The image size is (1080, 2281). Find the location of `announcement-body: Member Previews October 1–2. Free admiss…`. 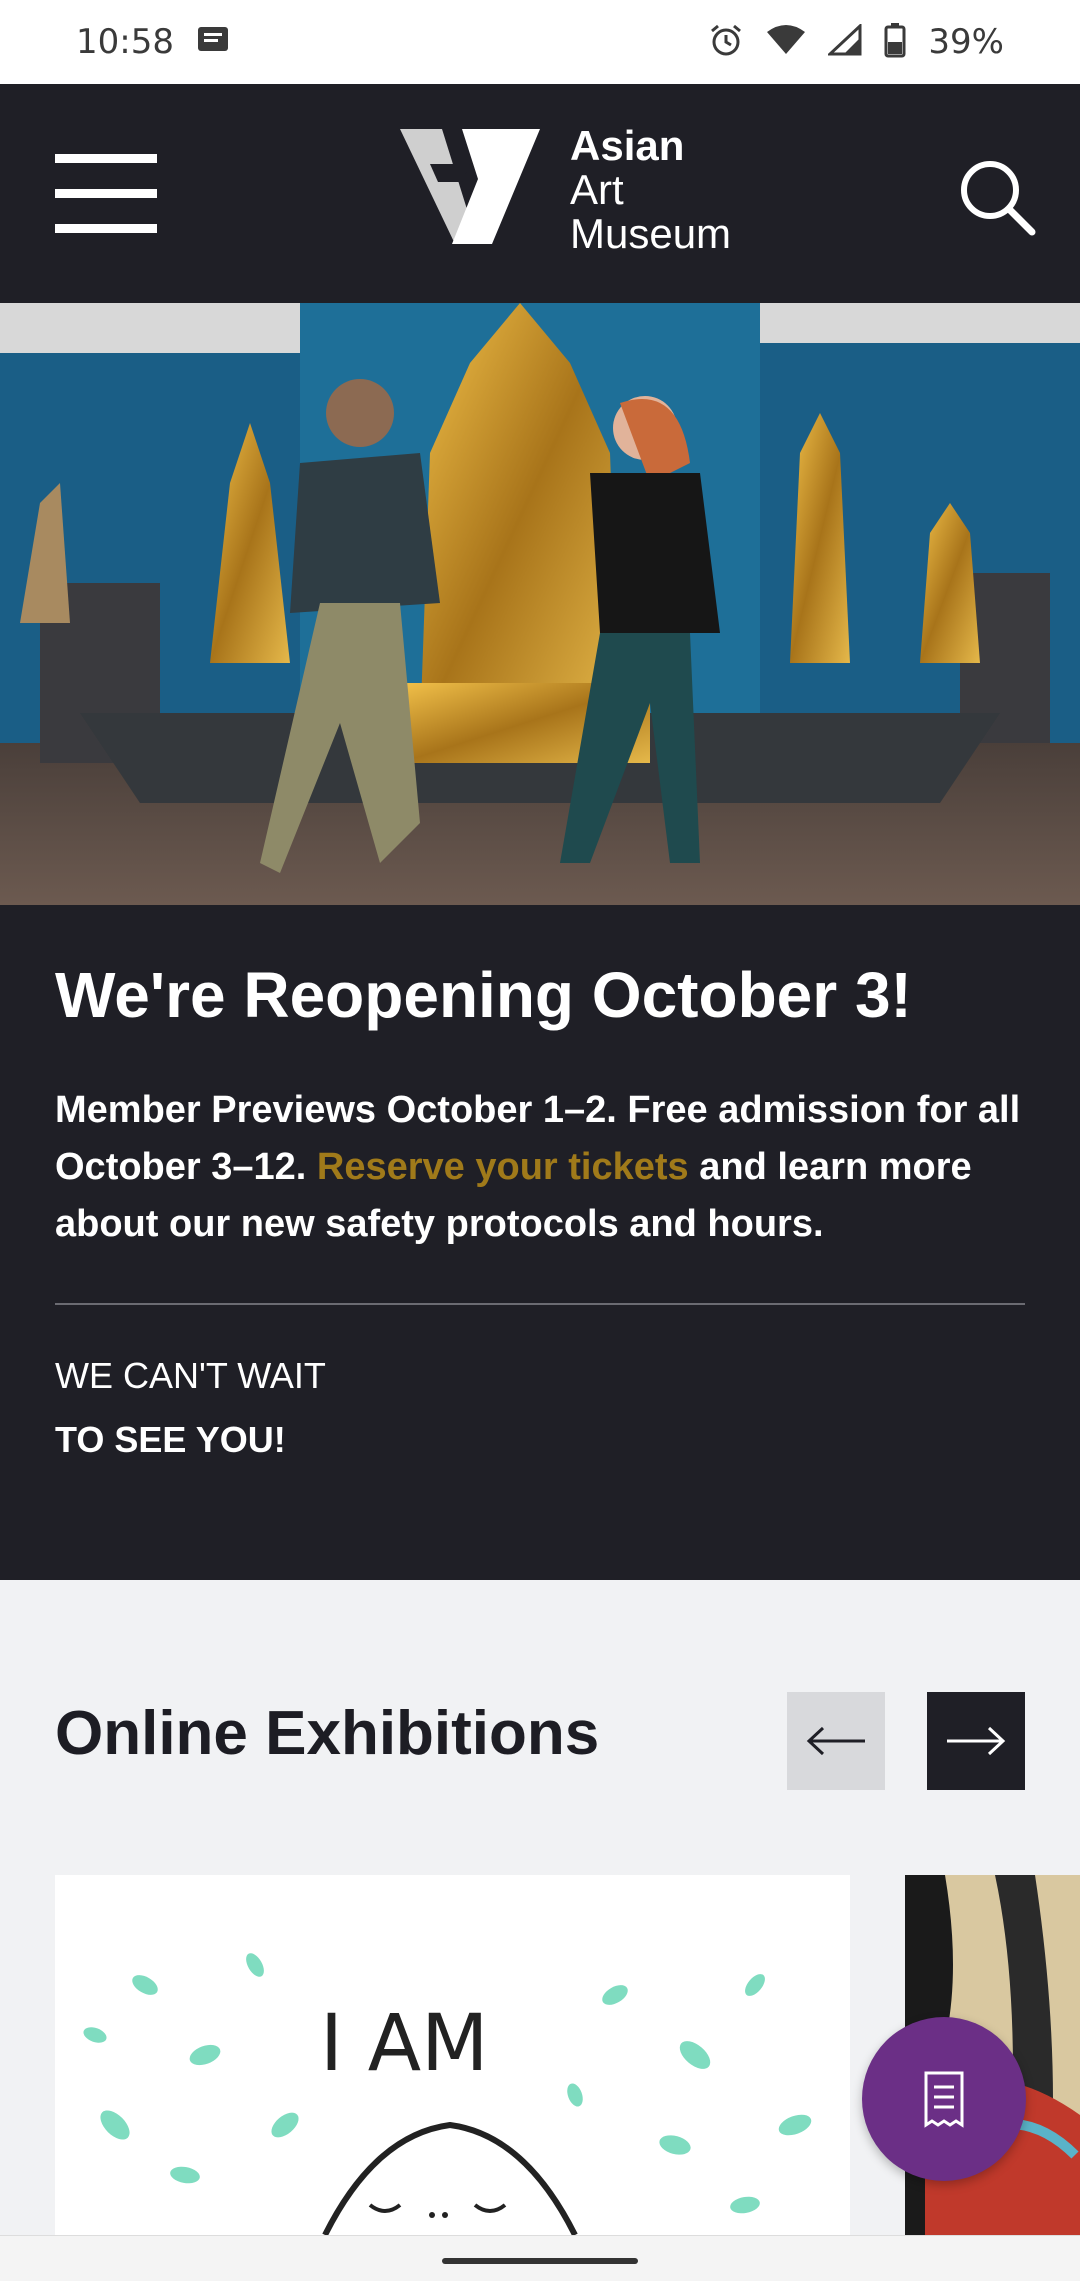

announcement-body: Member Previews October 1–2. Free admiss… is located at coordinates (540, 1167).